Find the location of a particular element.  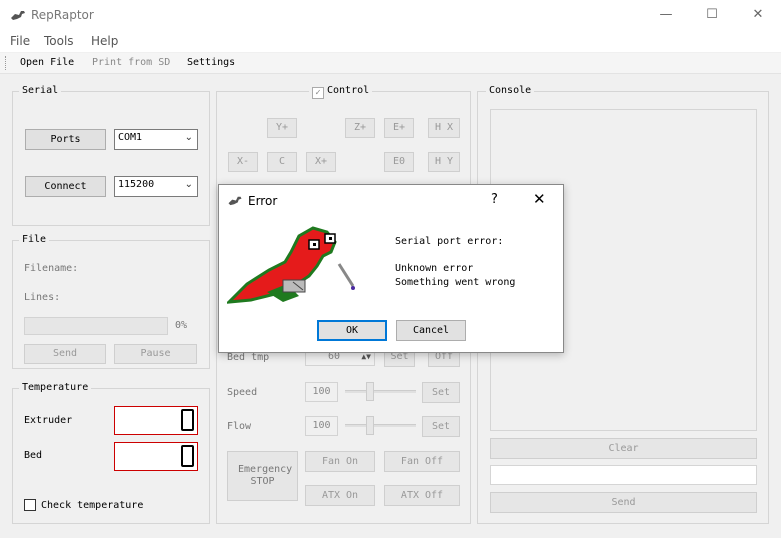

file-pause-button: Pause is located at coordinates (155, 354).